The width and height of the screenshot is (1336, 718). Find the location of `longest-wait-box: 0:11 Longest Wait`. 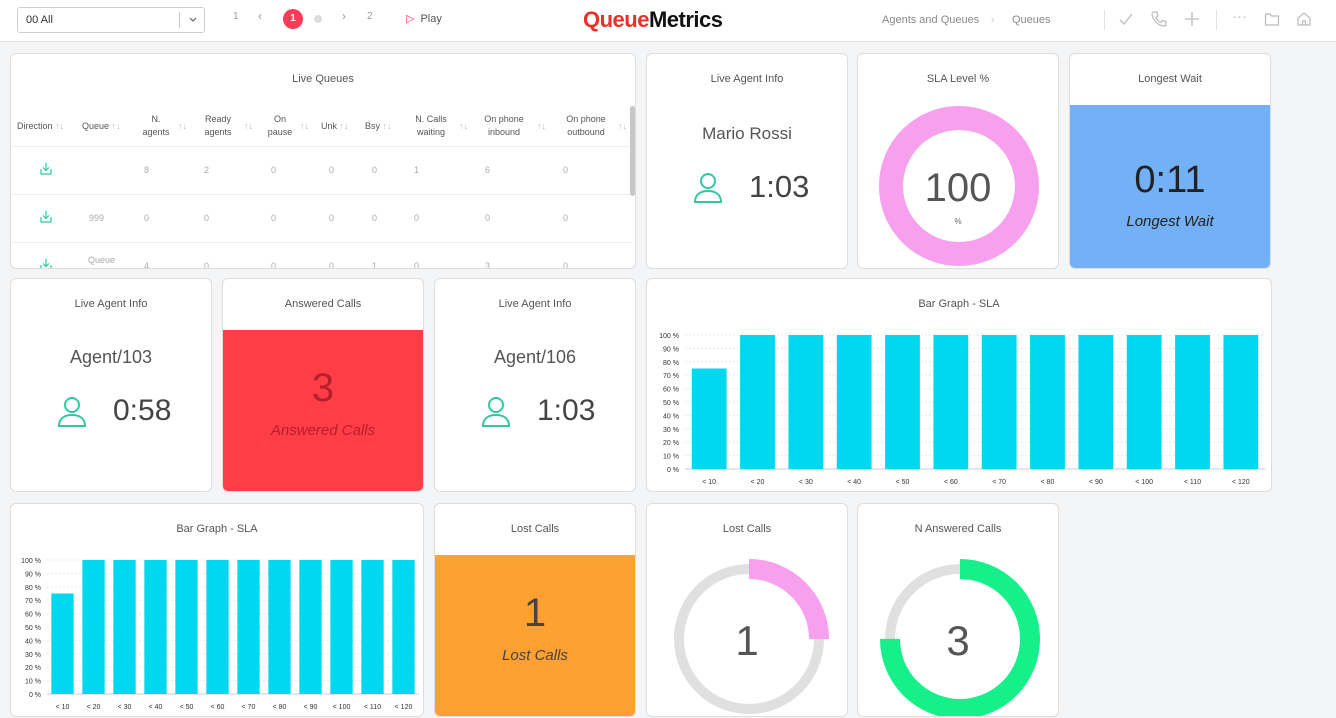

longest-wait-box: 0:11 Longest Wait is located at coordinates (1170, 186).